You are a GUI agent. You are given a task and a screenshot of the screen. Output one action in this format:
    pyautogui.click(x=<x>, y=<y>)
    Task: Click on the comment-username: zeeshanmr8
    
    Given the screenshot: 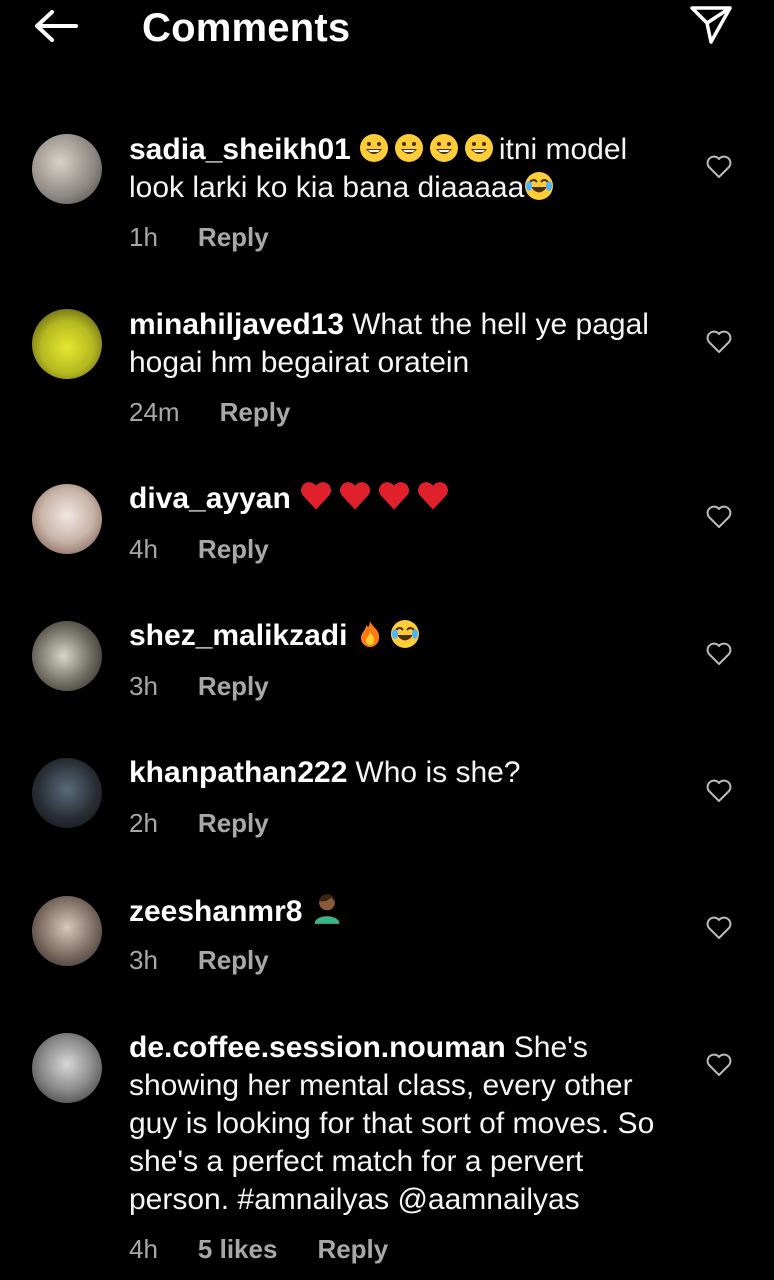 What is the action you would take?
    pyautogui.click(x=215, y=911)
    